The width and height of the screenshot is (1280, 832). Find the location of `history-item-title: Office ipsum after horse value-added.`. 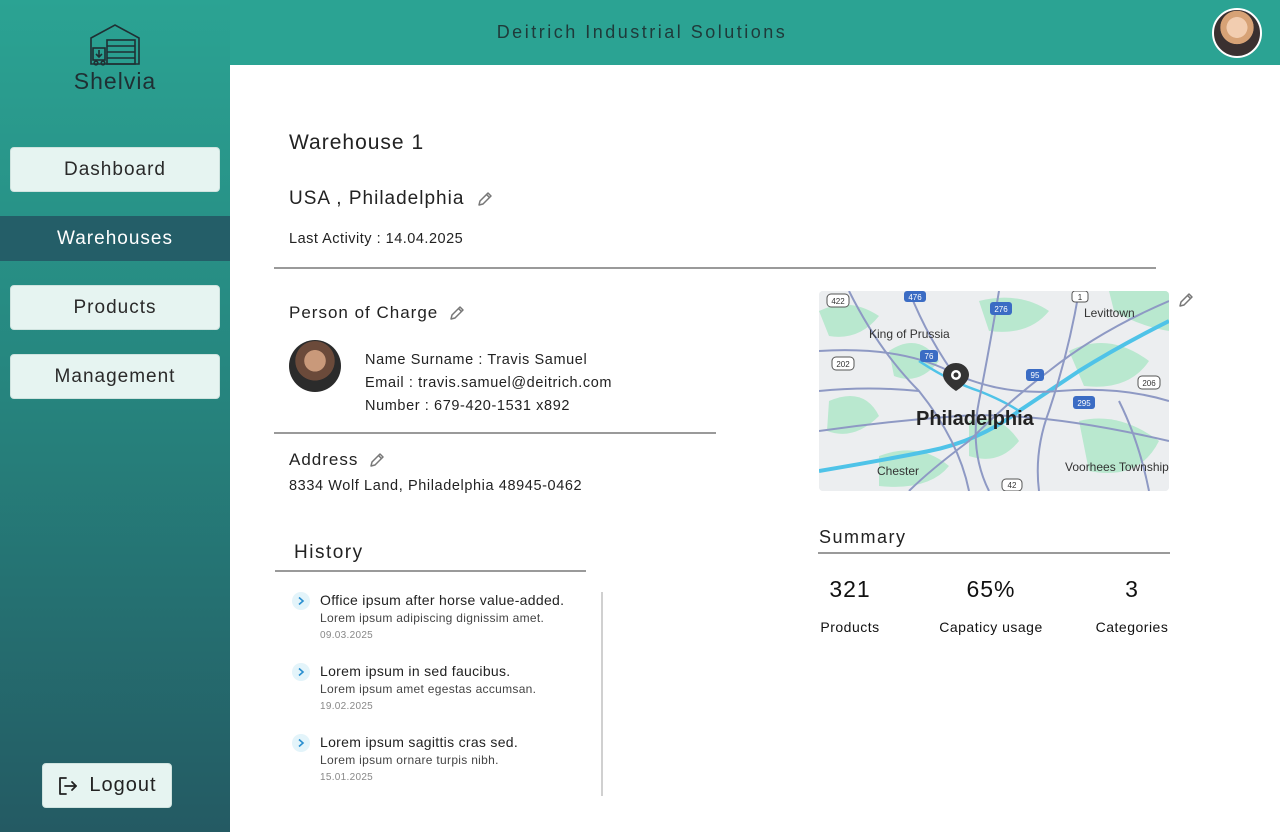

history-item-title: Office ipsum after horse value-added. is located at coordinates (442, 600).